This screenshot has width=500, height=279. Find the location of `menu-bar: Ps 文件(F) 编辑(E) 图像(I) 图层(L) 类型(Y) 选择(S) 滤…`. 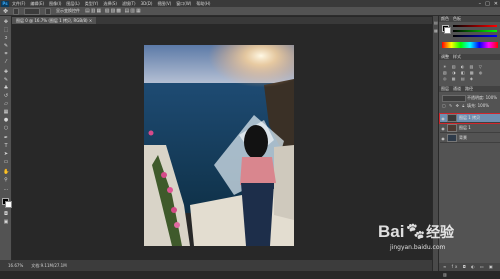

menu-bar: Ps 文件(F) 编辑(E) 图像(I) 图层(L) 类型(Y) 选择(S) 滤… is located at coordinates (250, 3).